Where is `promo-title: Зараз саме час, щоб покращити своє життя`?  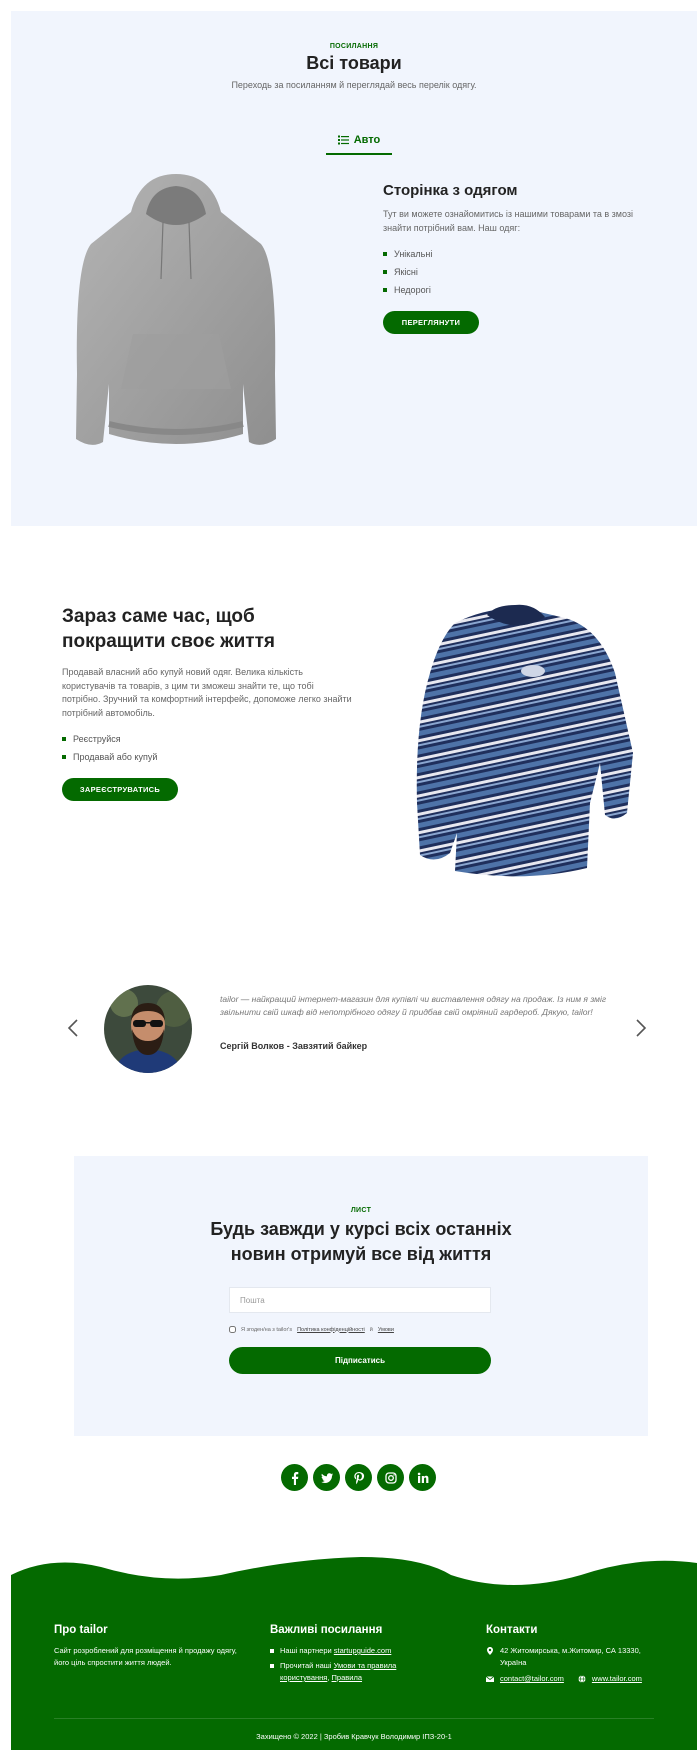 promo-title: Зараз саме час, щоб покращити своє життя is located at coordinates (168, 629).